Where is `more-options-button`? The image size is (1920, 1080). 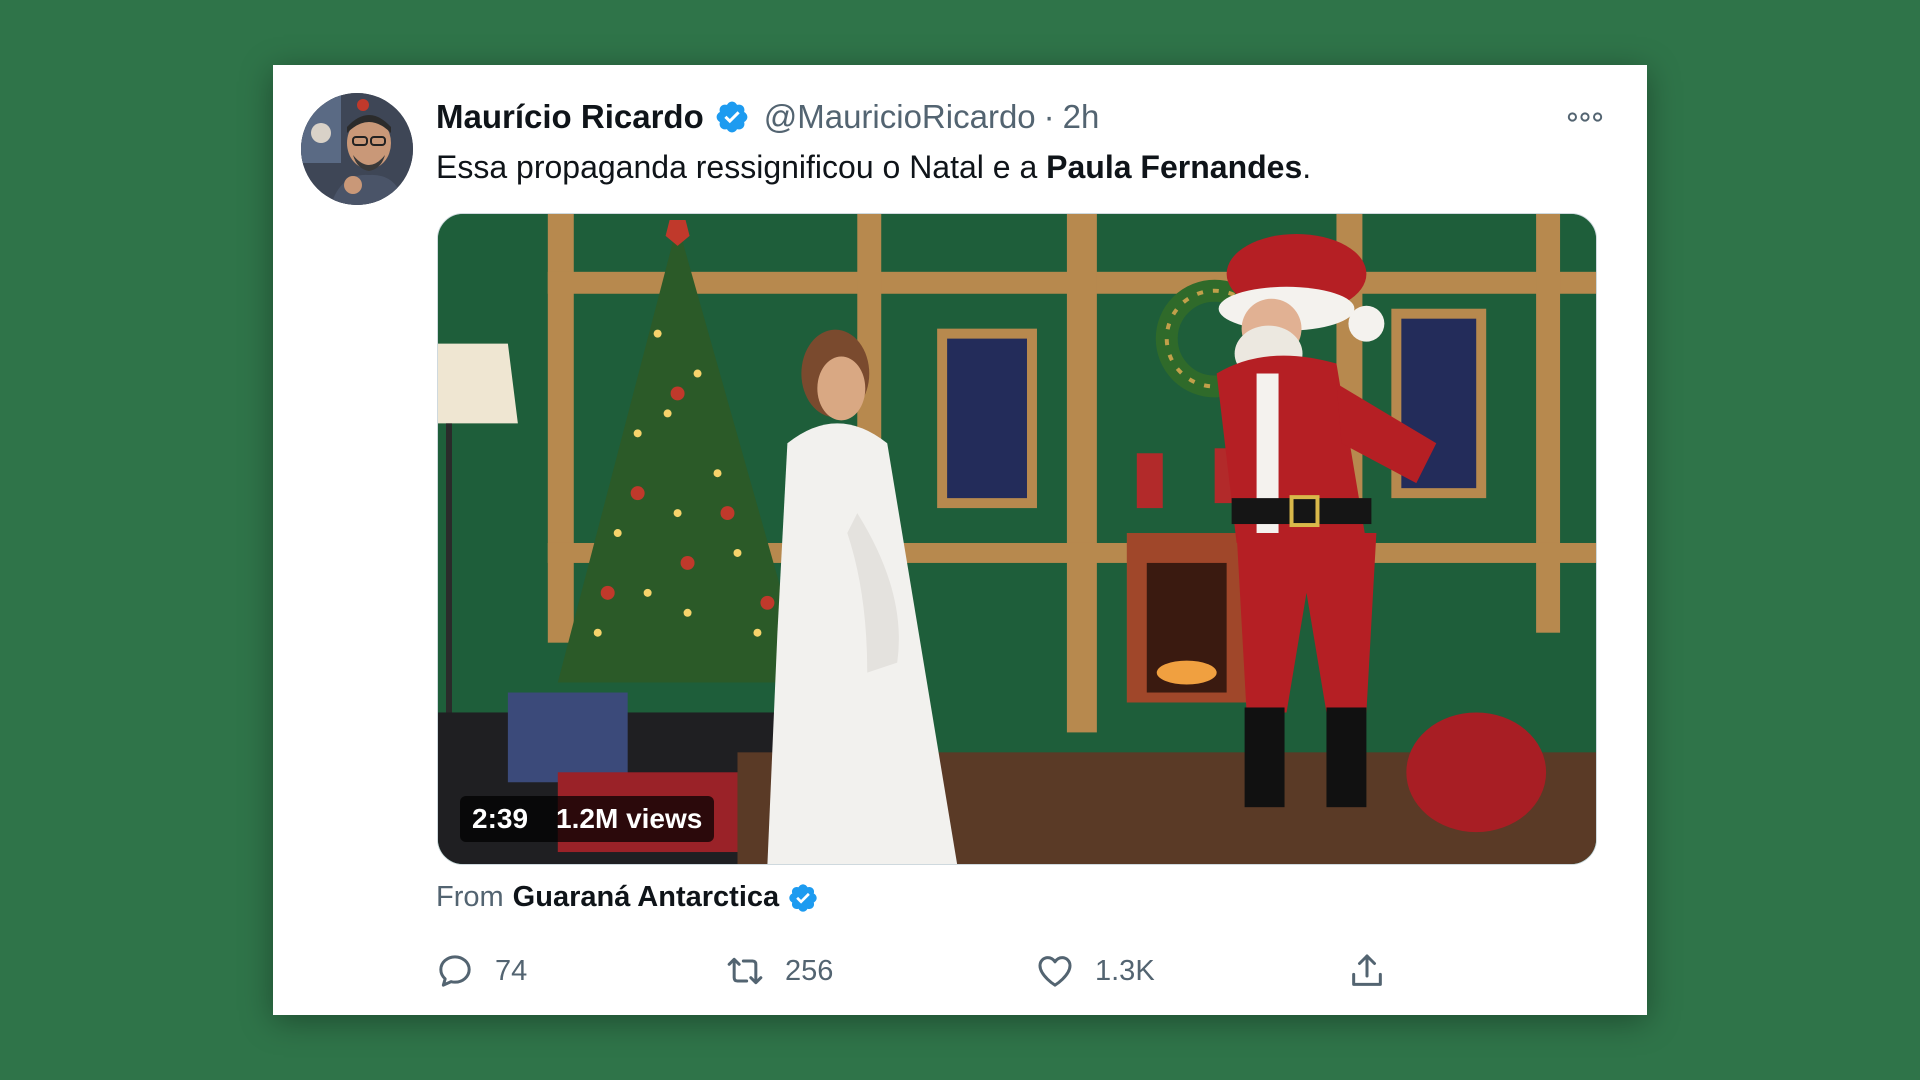 more-options-button is located at coordinates (1585, 117).